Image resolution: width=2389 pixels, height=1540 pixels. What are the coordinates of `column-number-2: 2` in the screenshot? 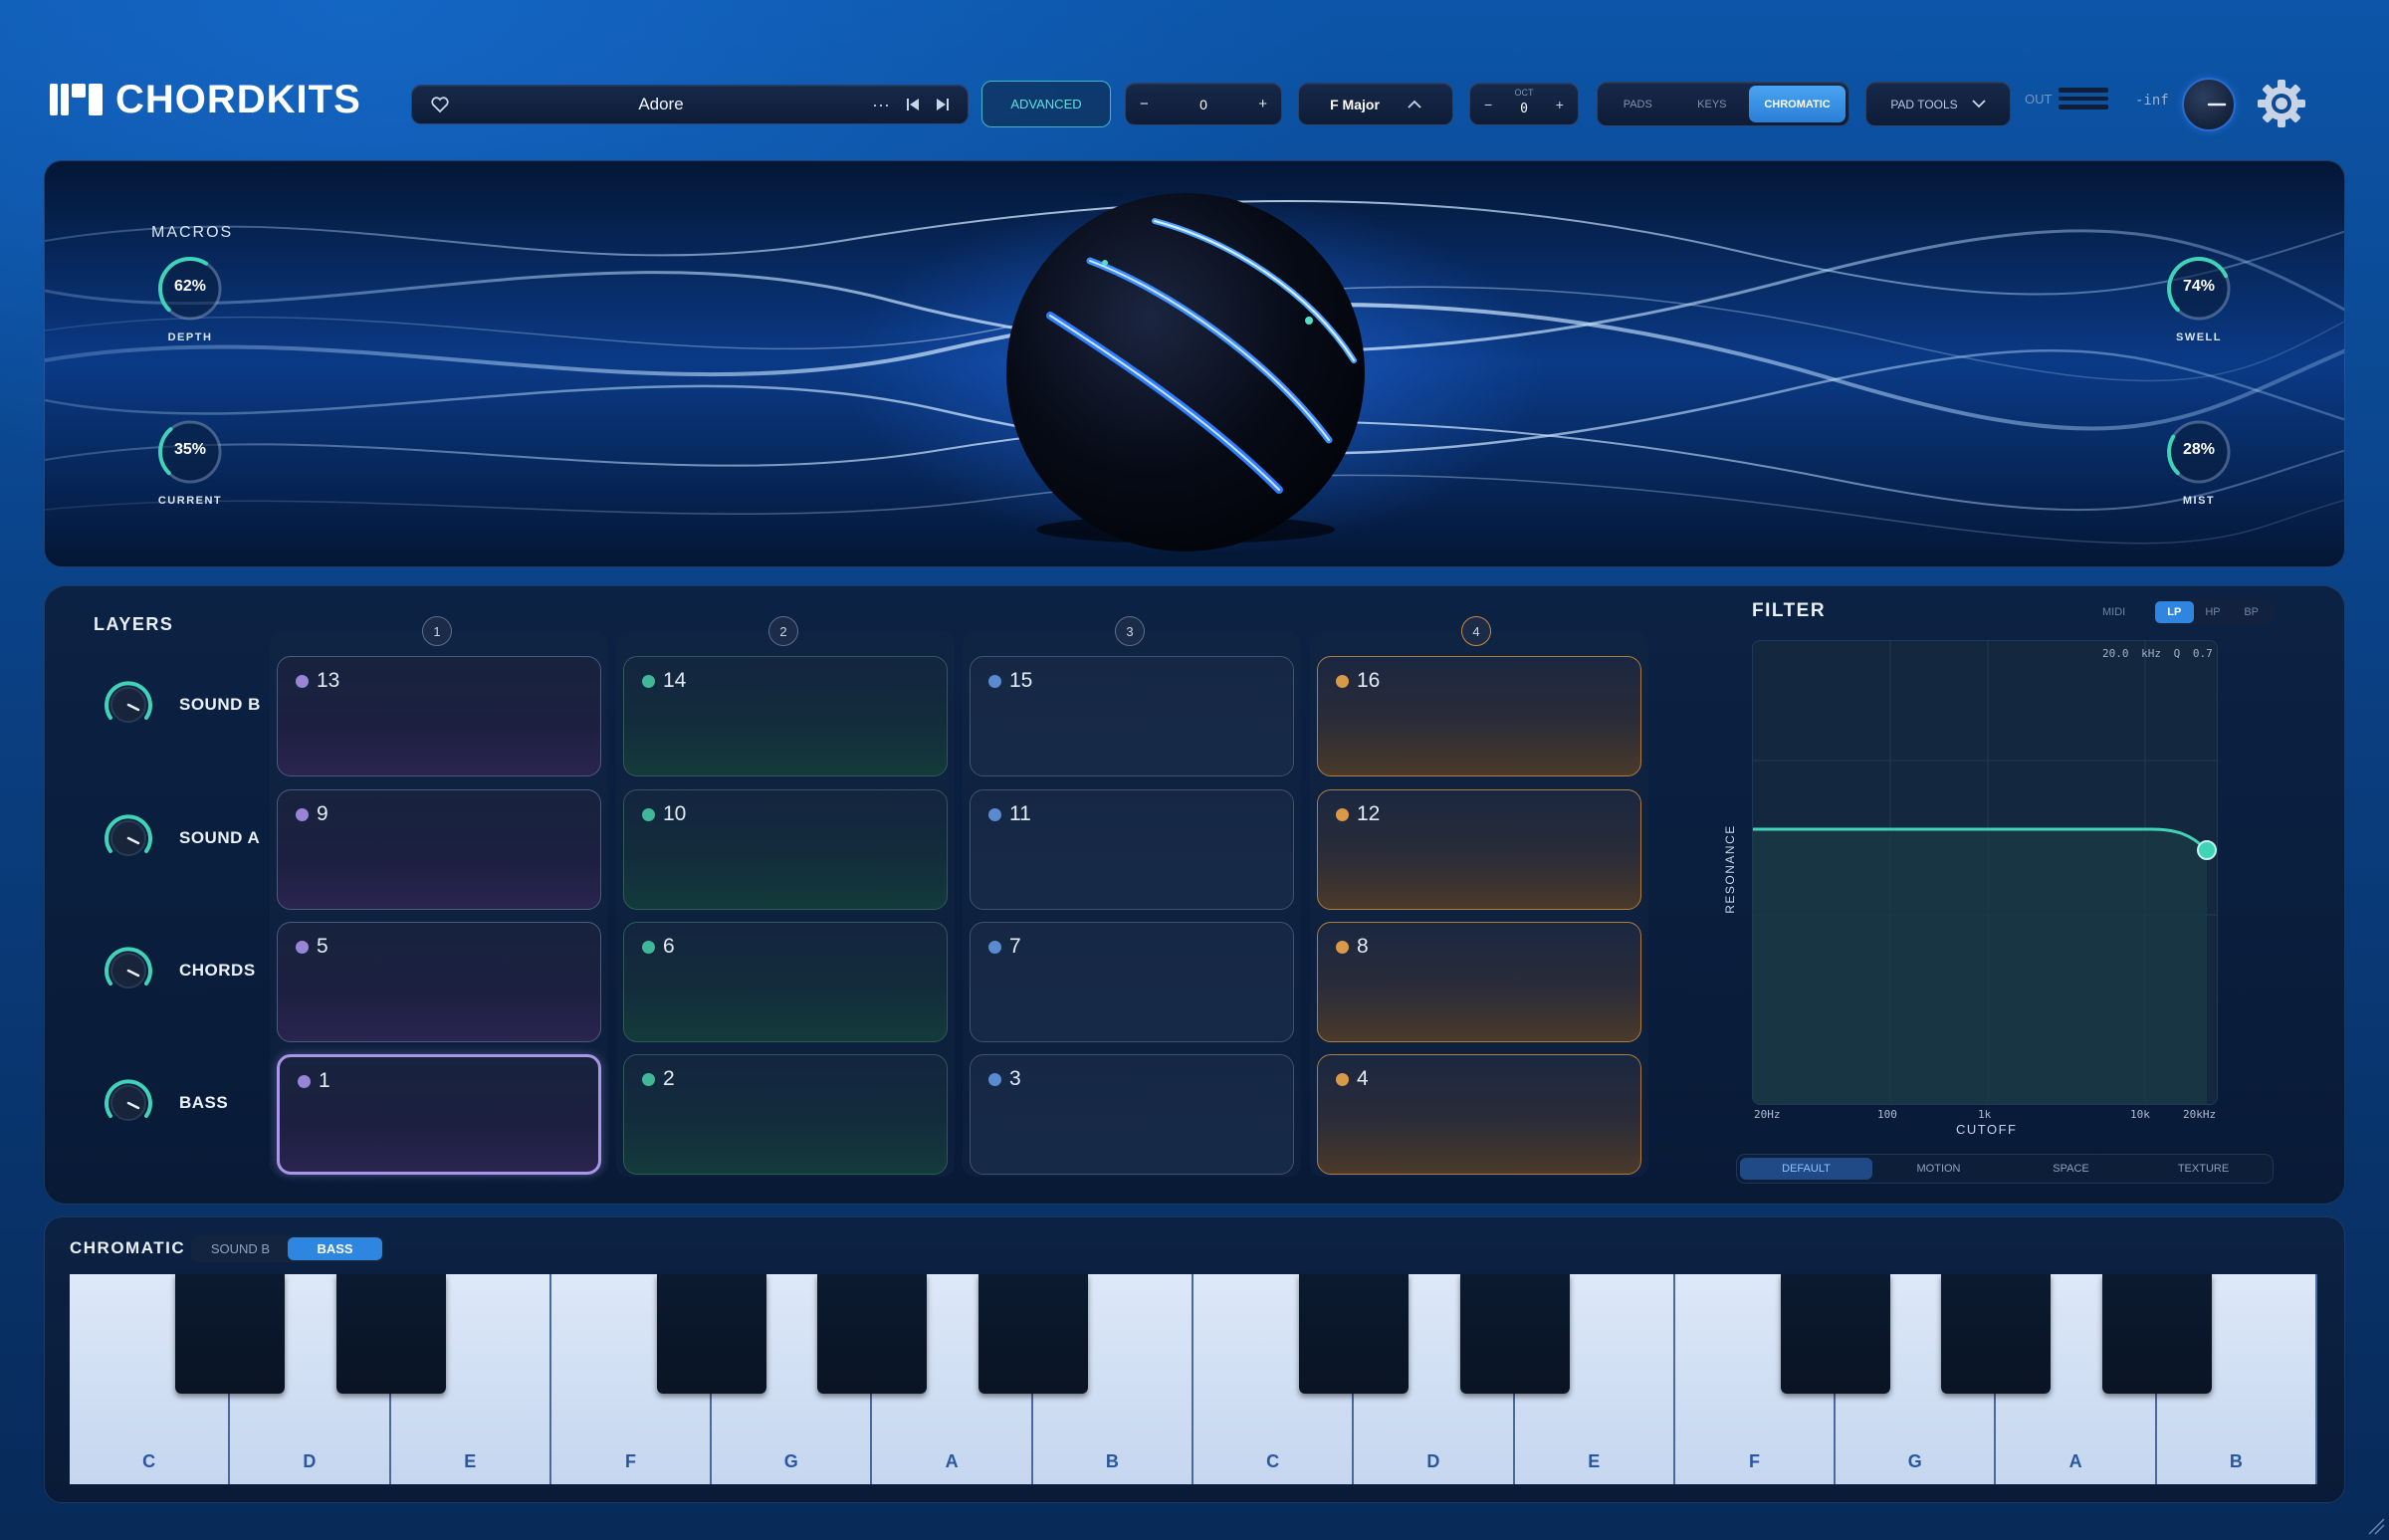 It's located at (783, 631).